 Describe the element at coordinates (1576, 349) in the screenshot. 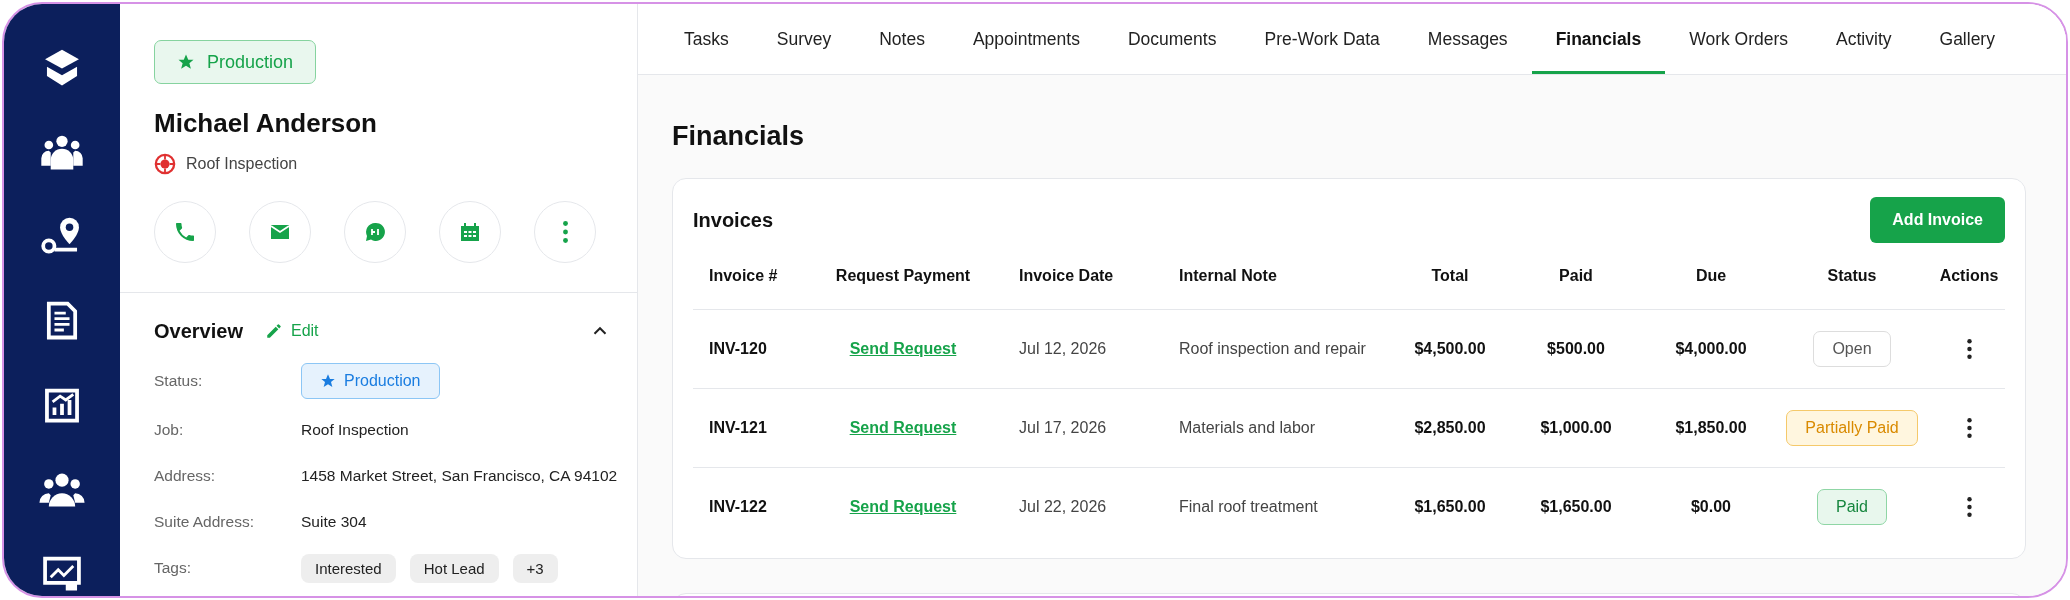

I see `paid-amount: $500.00` at that location.